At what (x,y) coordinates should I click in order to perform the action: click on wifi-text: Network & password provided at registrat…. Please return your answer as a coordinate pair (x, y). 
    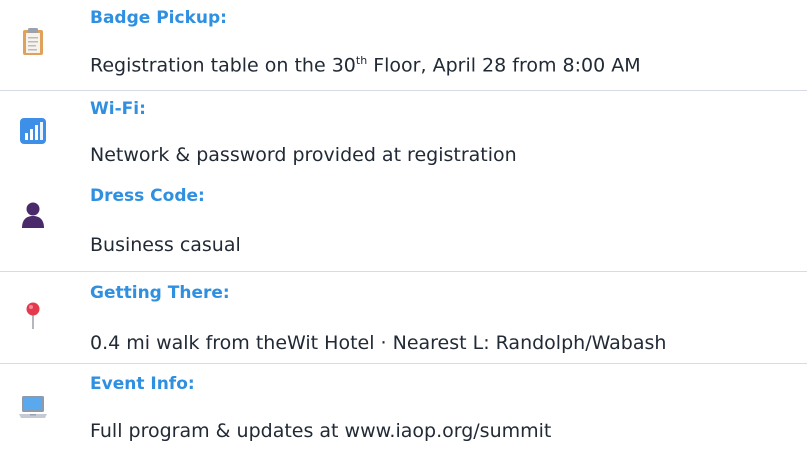
    Looking at the image, I should click on (303, 155).